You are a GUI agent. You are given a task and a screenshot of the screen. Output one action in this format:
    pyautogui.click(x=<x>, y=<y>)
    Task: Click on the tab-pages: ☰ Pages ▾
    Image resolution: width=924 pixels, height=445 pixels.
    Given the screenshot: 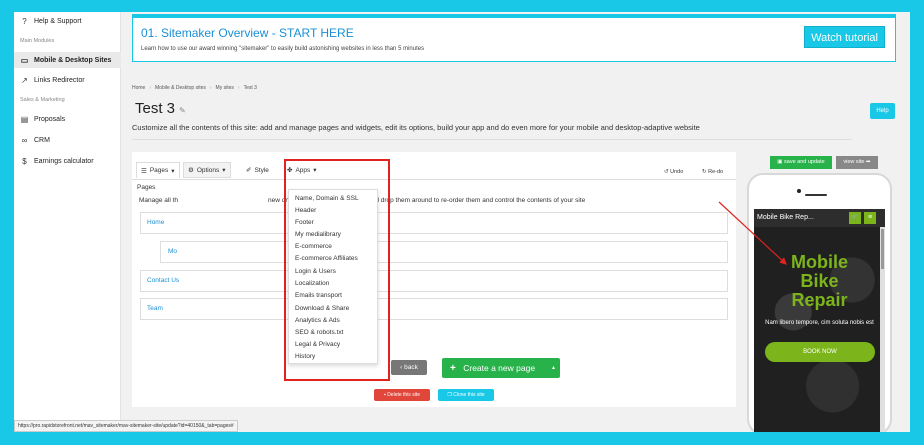 What is the action you would take?
    pyautogui.click(x=158, y=170)
    